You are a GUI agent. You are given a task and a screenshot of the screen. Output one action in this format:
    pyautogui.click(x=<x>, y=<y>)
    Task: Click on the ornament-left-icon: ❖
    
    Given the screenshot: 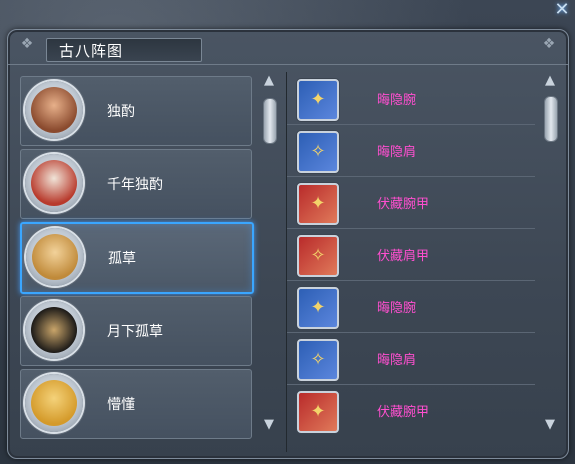 What is the action you would take?
    pyautogui.click(x=27, y=44)
    